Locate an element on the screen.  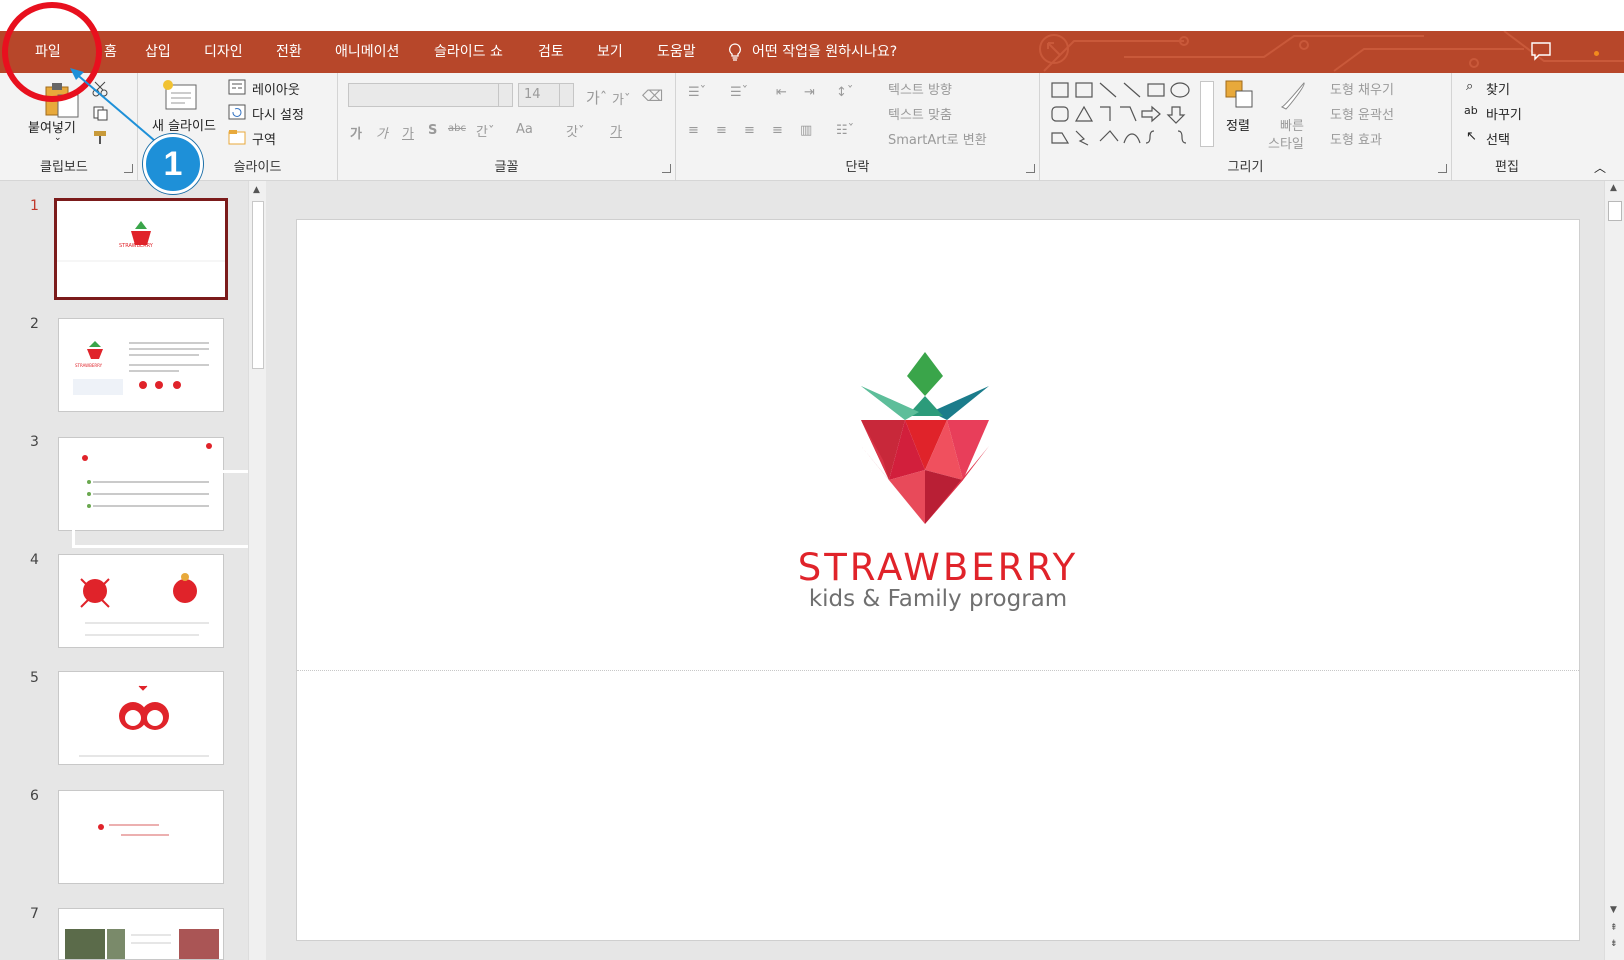
font-size-value: 14 is located at coordinates (532, 94).